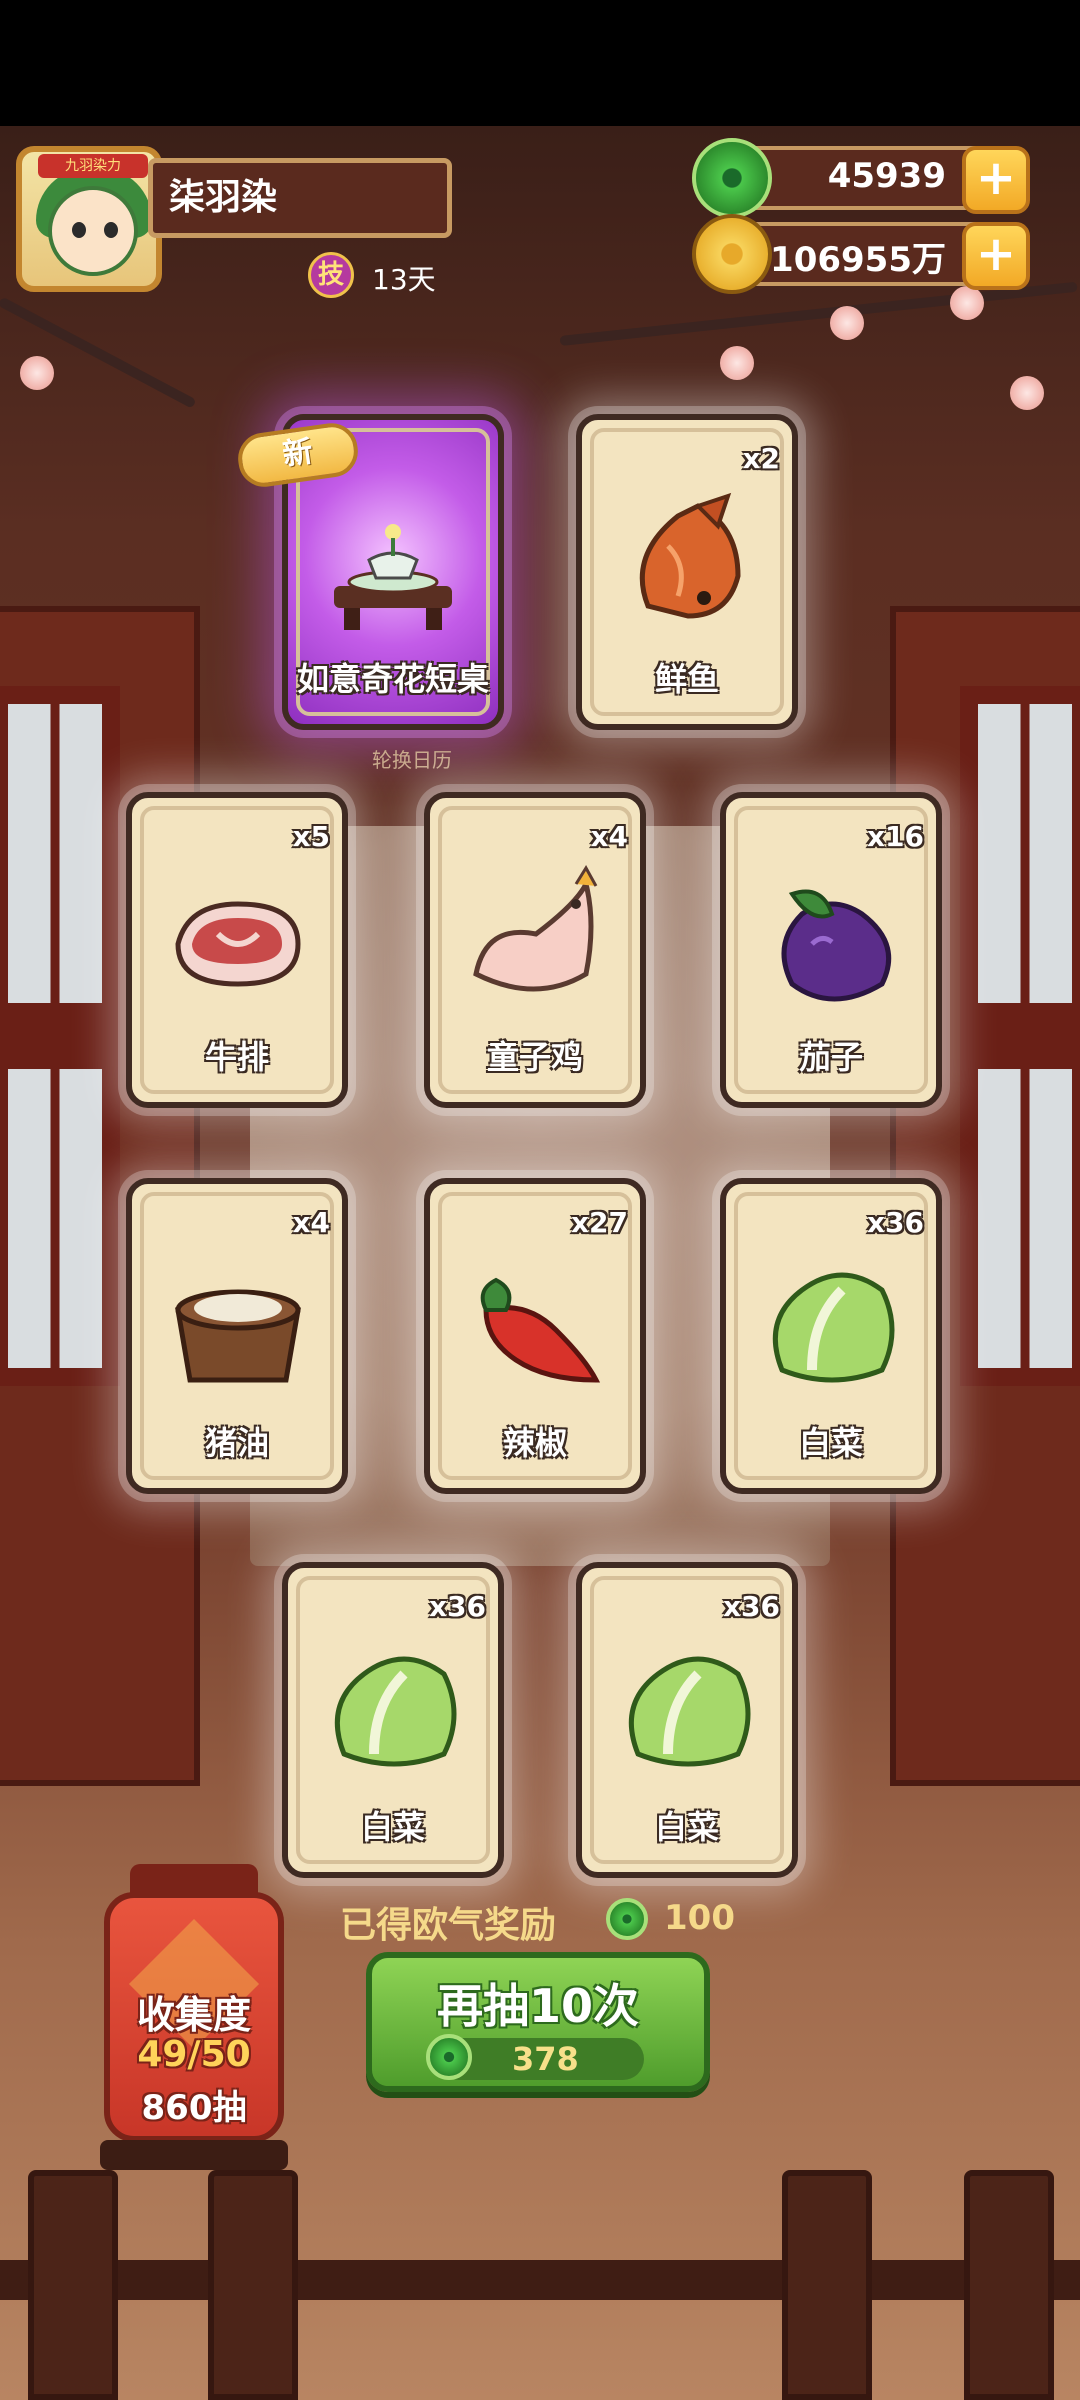 This screenshot has height=2400, width=1080. I want to click on reward-value: 100, so click(699, 1918).